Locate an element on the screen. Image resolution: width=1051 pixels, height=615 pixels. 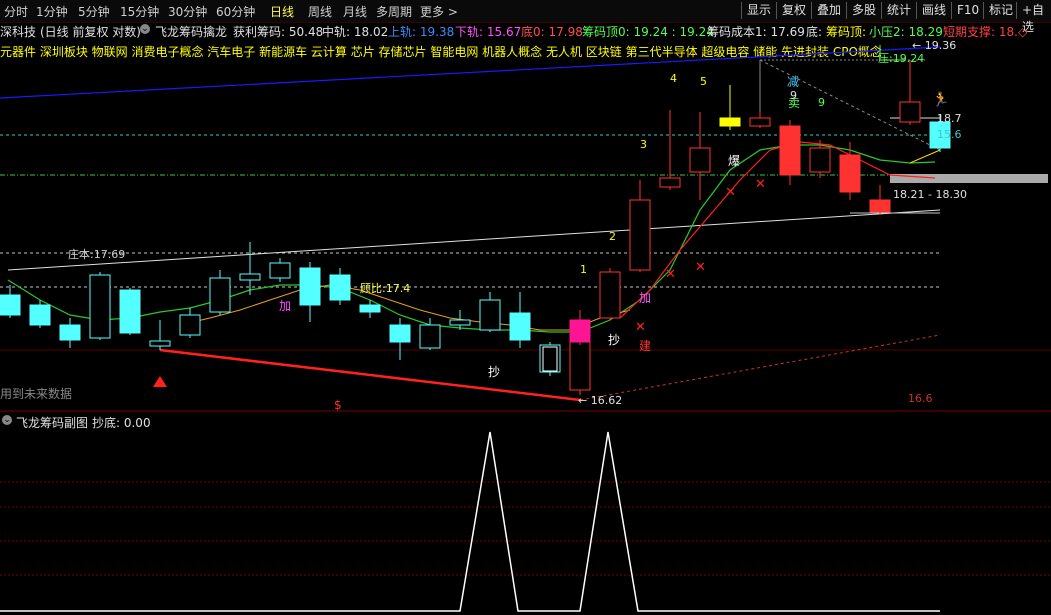
low-166: 16.6 is located at coordinates (920, 398).